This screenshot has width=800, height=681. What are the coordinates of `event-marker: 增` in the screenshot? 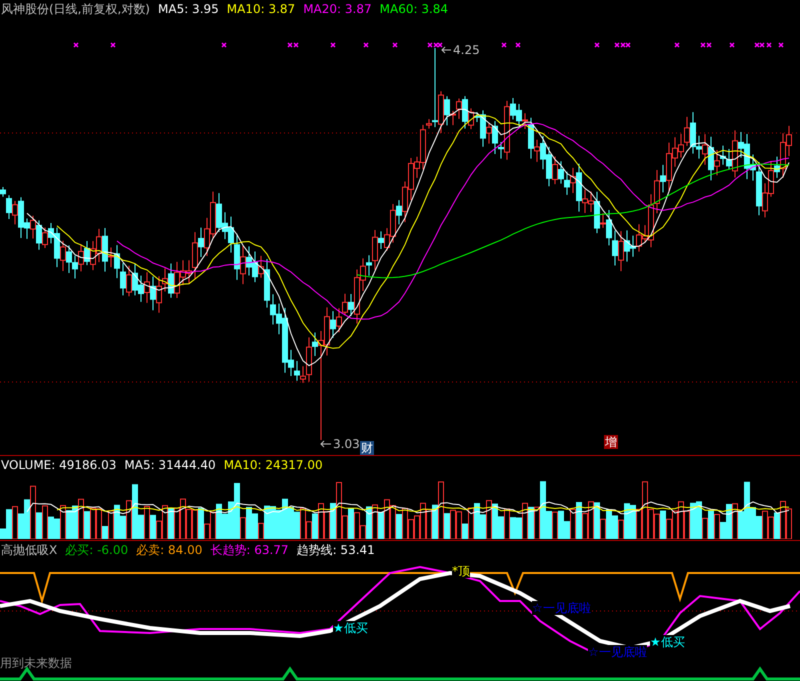 It's located at (611, 442).